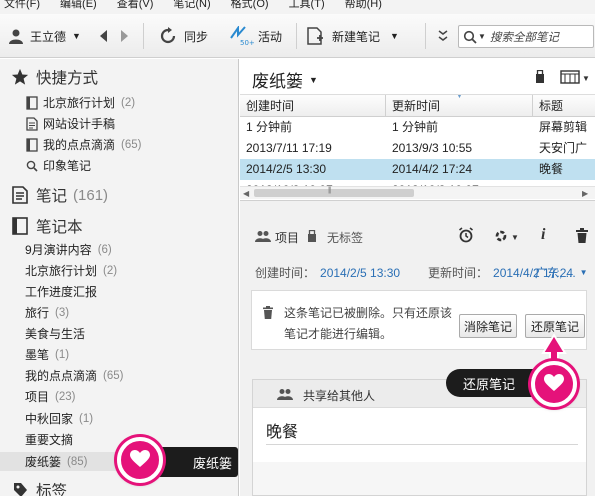  I want to click on scroll-left-icon: ◀, so click(246, 193).